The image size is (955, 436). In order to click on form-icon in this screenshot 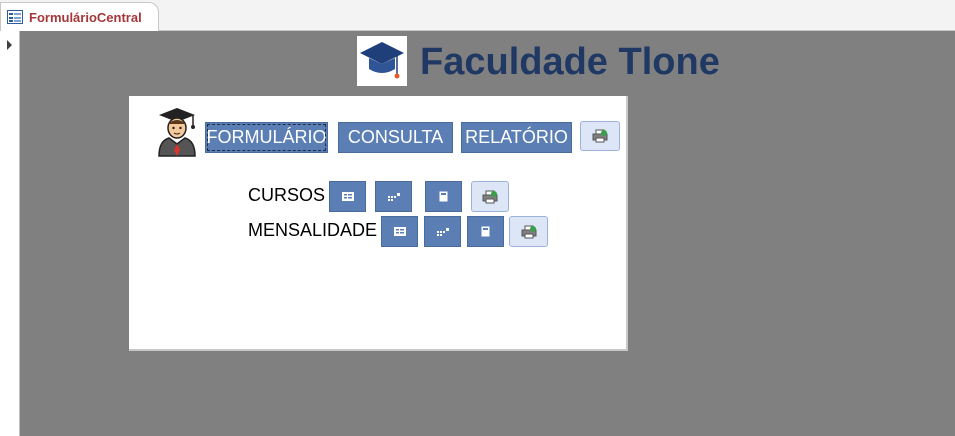, I will do `click(15, 17)`.